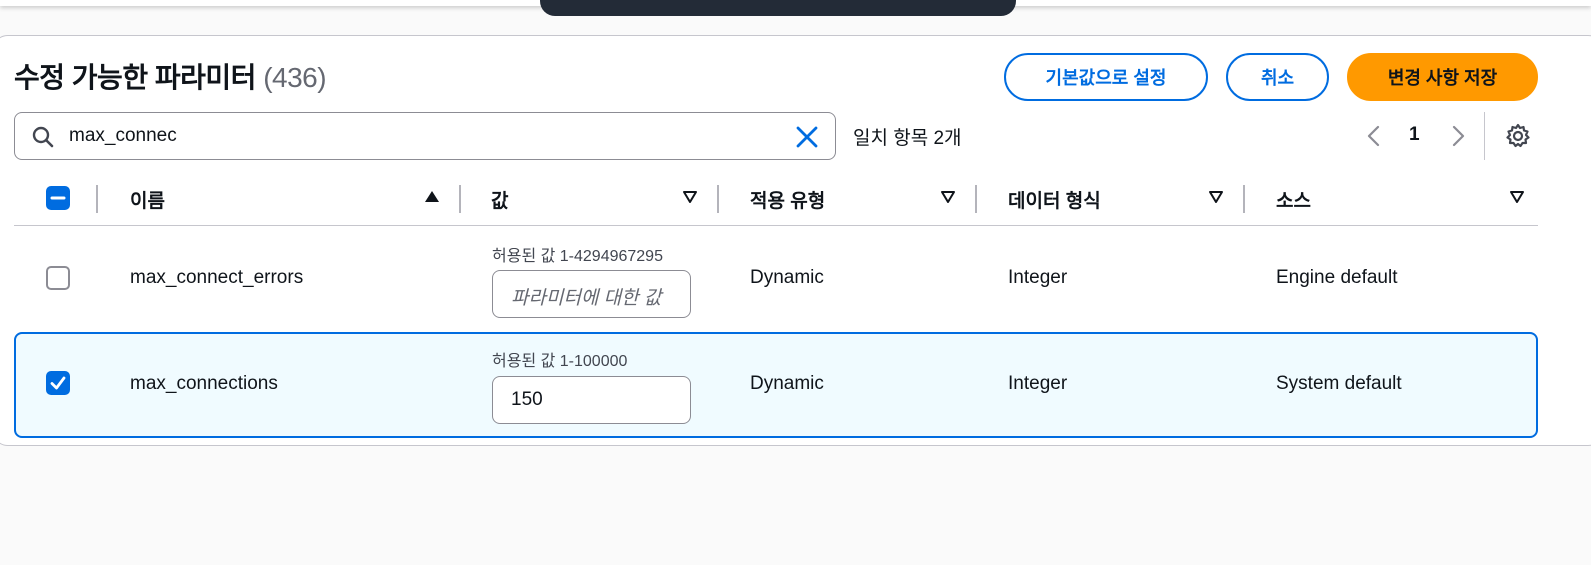 The image size is (1591, 565). I want to click on sort-ascending-icon, so click(432, 197).